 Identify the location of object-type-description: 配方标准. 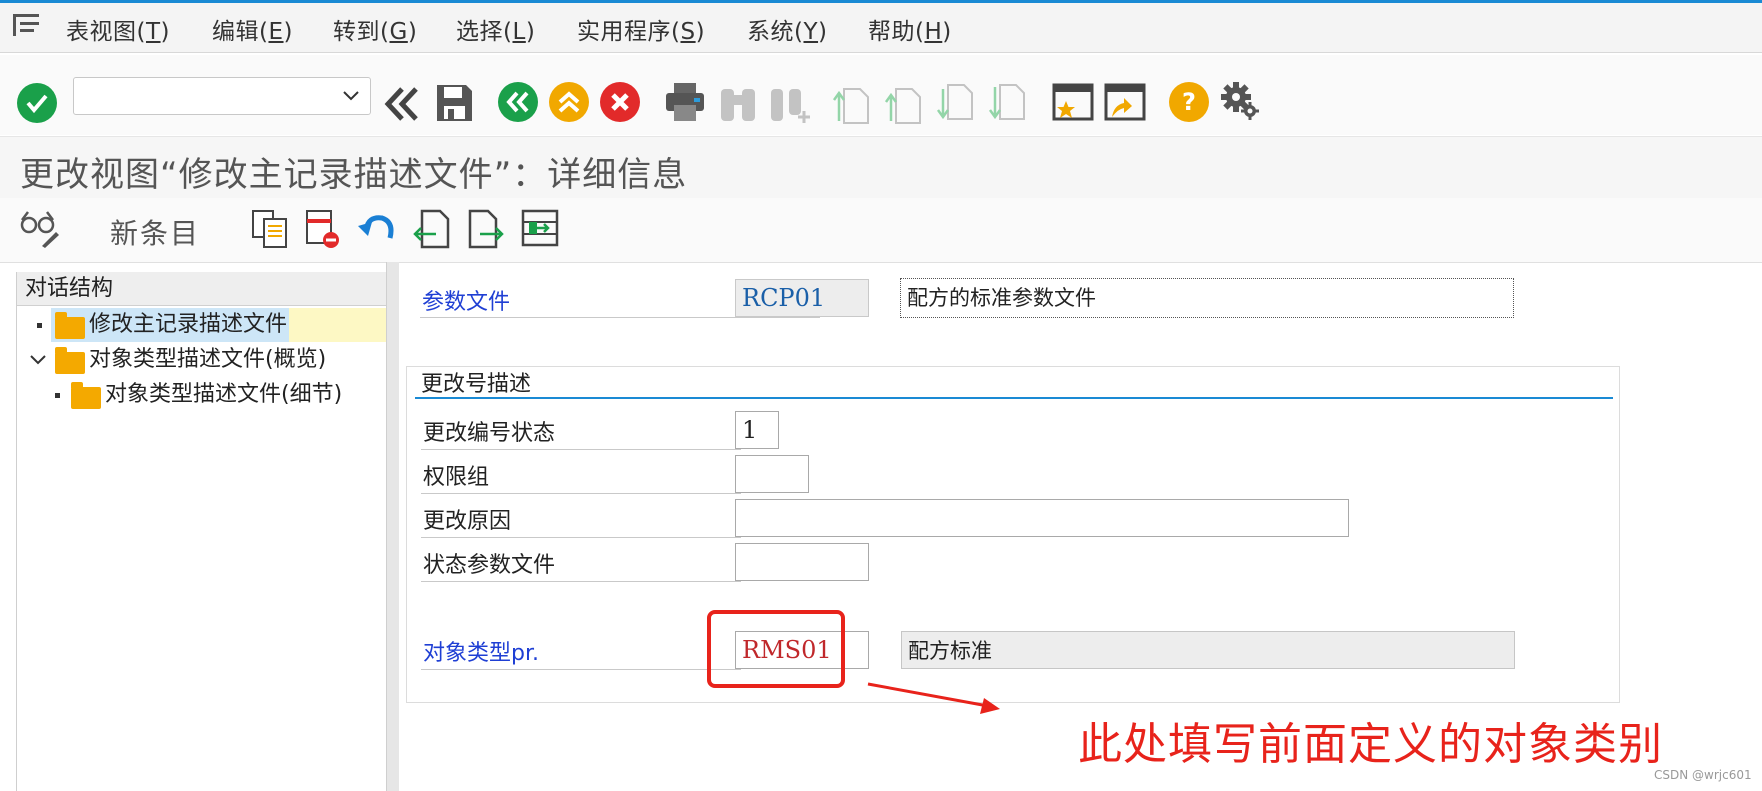
(1208, 650).